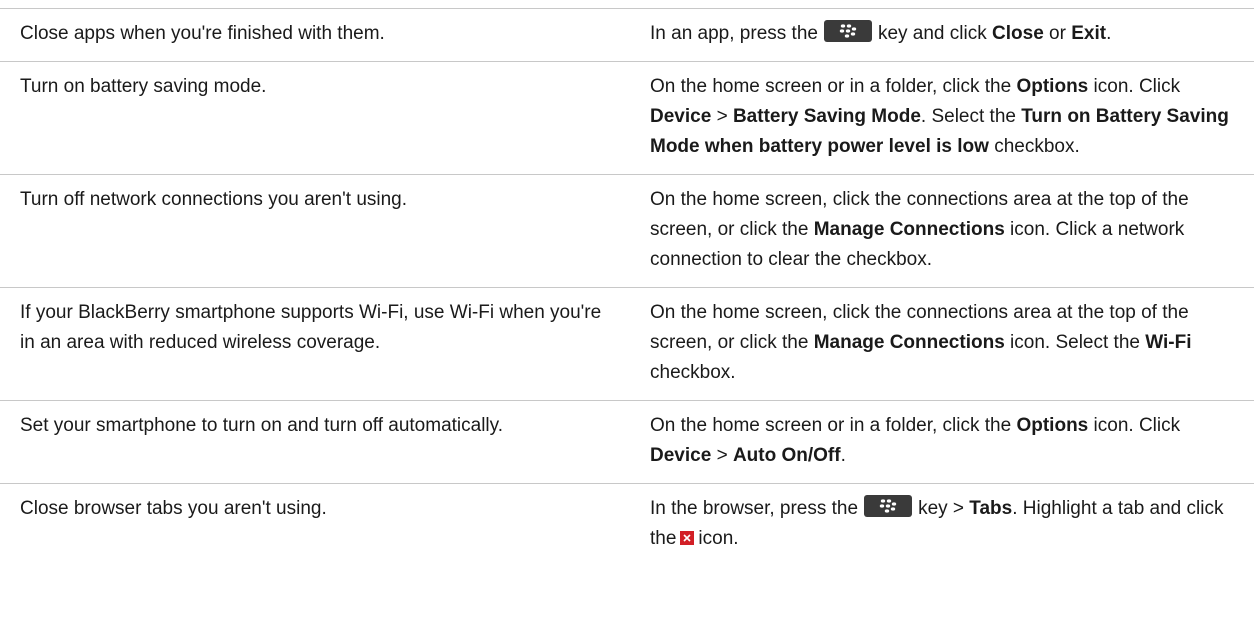 The height and width of the screenshot is (627, 1254). Describe the element at coordinates (143, 86) in the screenshot. I see `tip-cell: Turn on battery saving mode.` at that location.